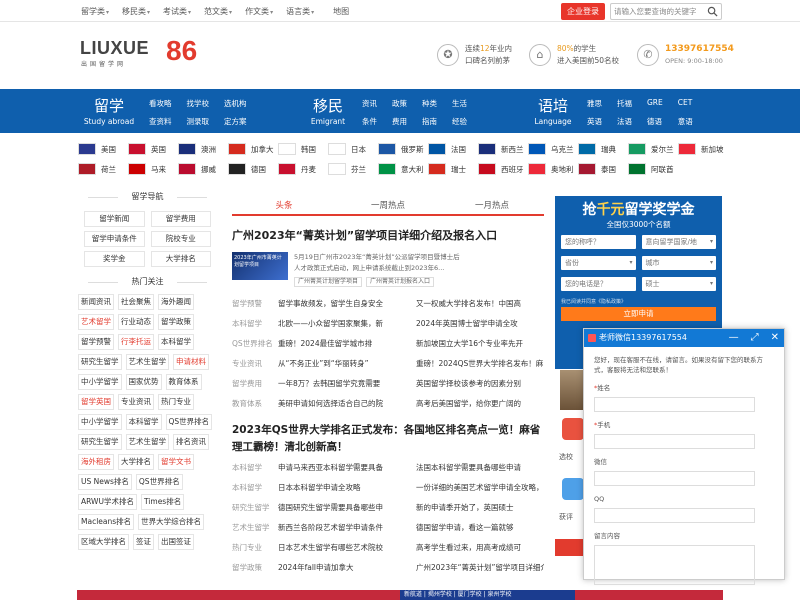 This screenshot has height=600, width=800. I want to click on flag-0: 美国, so click(103, 149).